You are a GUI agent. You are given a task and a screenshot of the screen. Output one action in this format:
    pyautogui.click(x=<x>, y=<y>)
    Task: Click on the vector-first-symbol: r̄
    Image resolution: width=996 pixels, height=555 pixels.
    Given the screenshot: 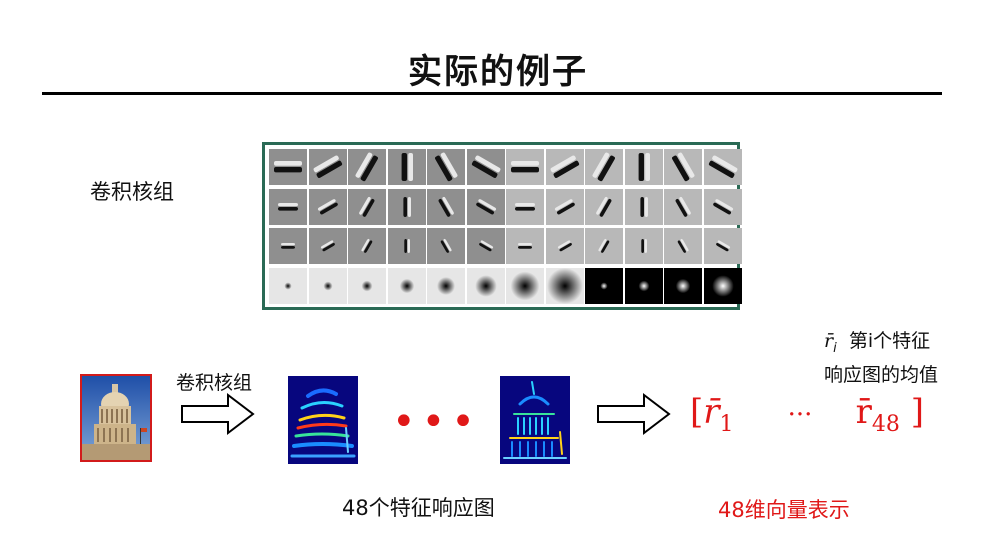 What is the action you would take?
    pyautogui.click(x=711, y=412)
    